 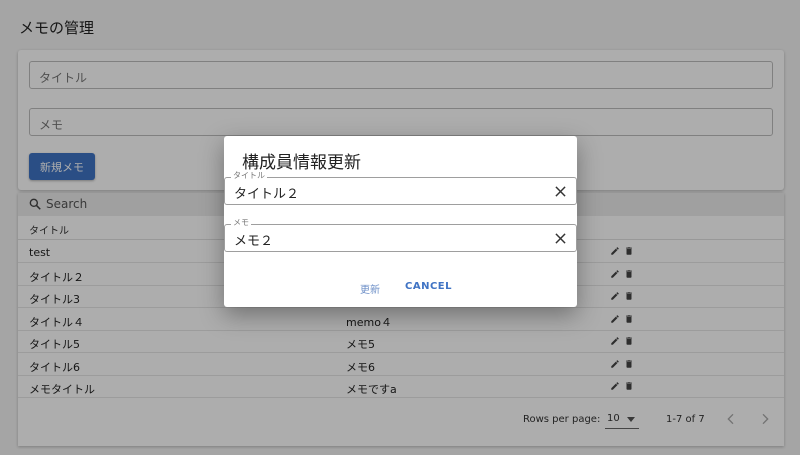 I want to click on dialog-title-field: タイトル タイトル２, so click(x=400, y=188).